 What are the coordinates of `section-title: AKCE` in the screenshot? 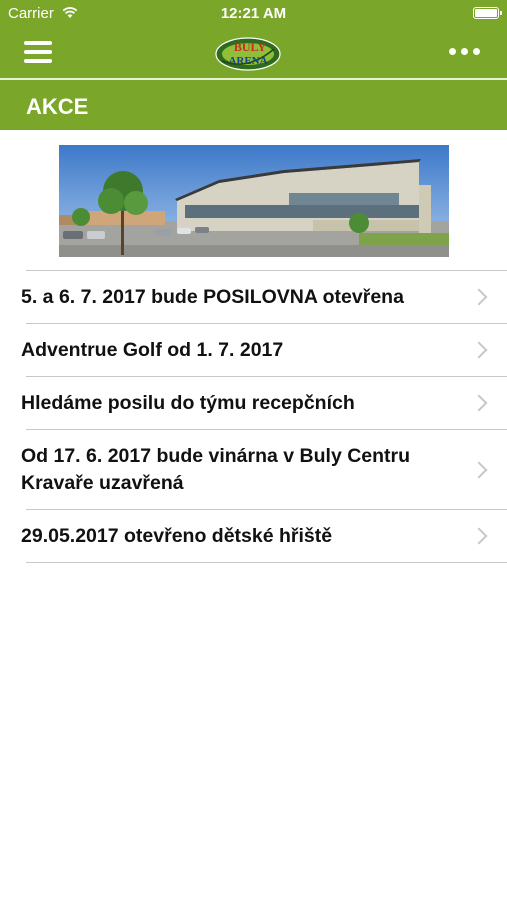 It's located at (57, 106).